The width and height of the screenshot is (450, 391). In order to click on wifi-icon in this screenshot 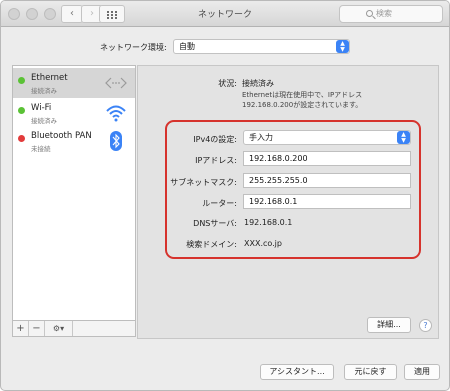, I will do `click(116, 113)`.